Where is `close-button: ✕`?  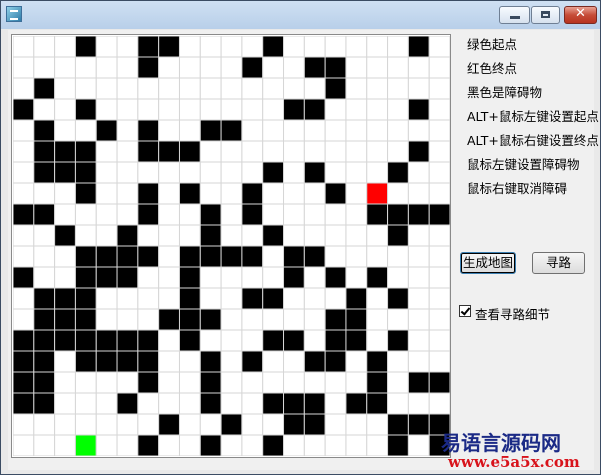
close-button: ✕ is located at coordinates (580, 15).